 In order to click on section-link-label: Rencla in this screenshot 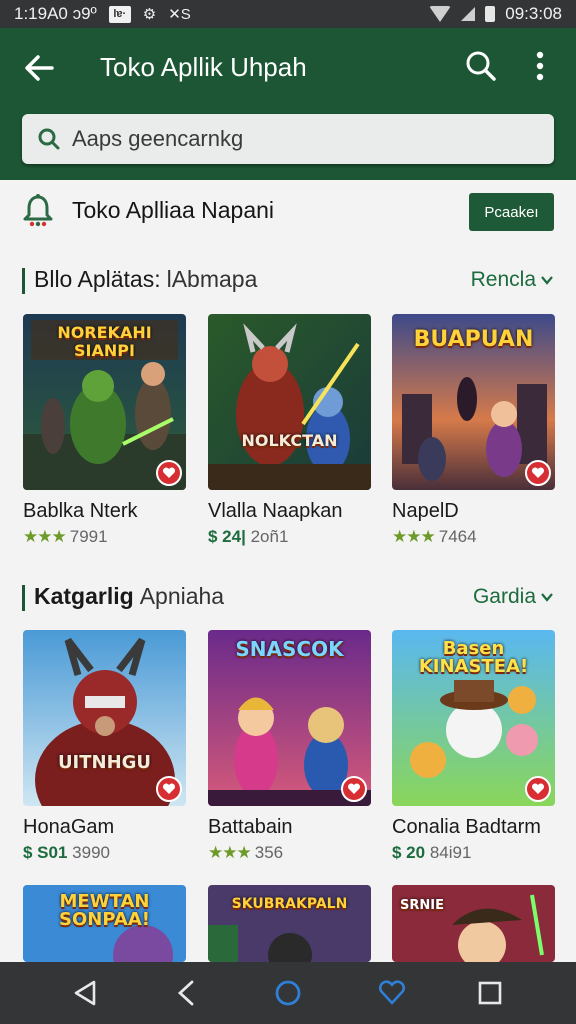, I will do `click(503, 279)`.